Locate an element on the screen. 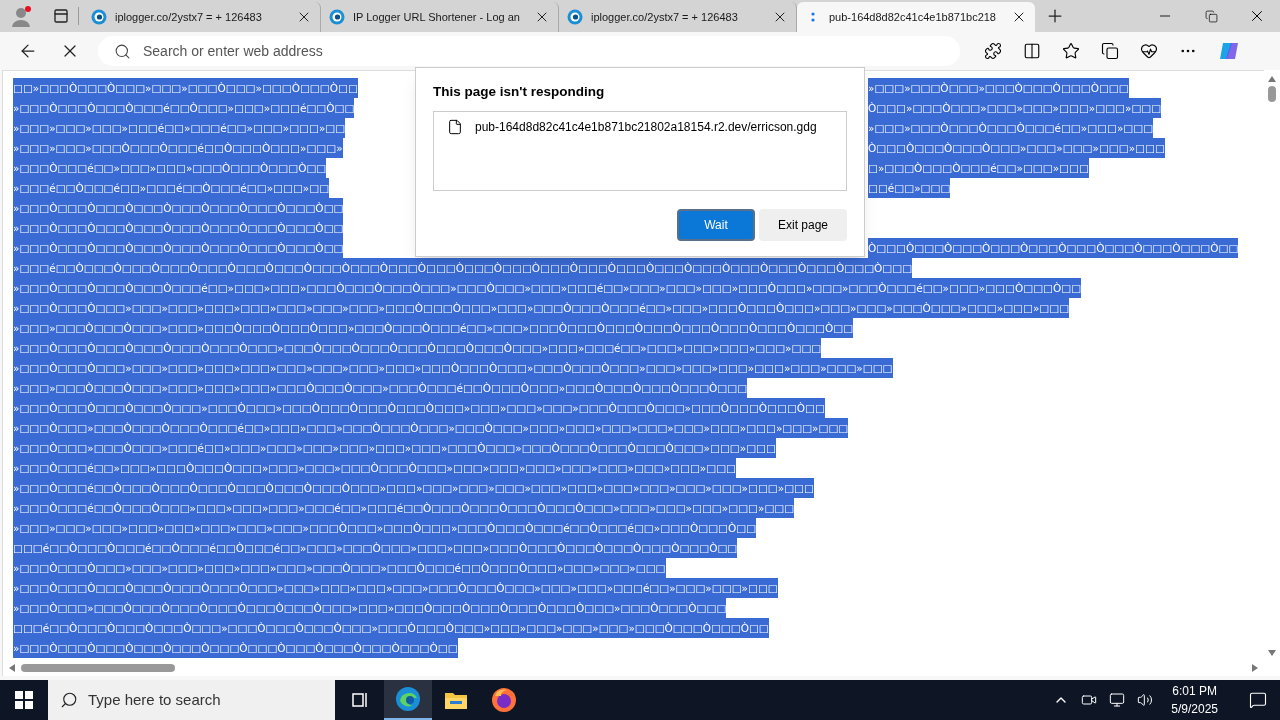  tab-actions-icon is located at coordinates (61, 16).